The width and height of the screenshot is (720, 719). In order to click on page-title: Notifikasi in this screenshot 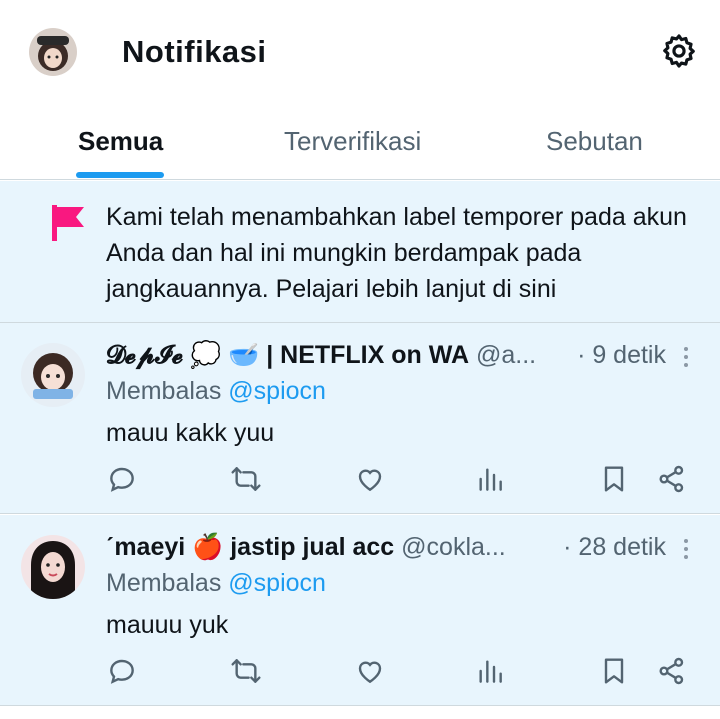, I will do `click(194, 51)`.